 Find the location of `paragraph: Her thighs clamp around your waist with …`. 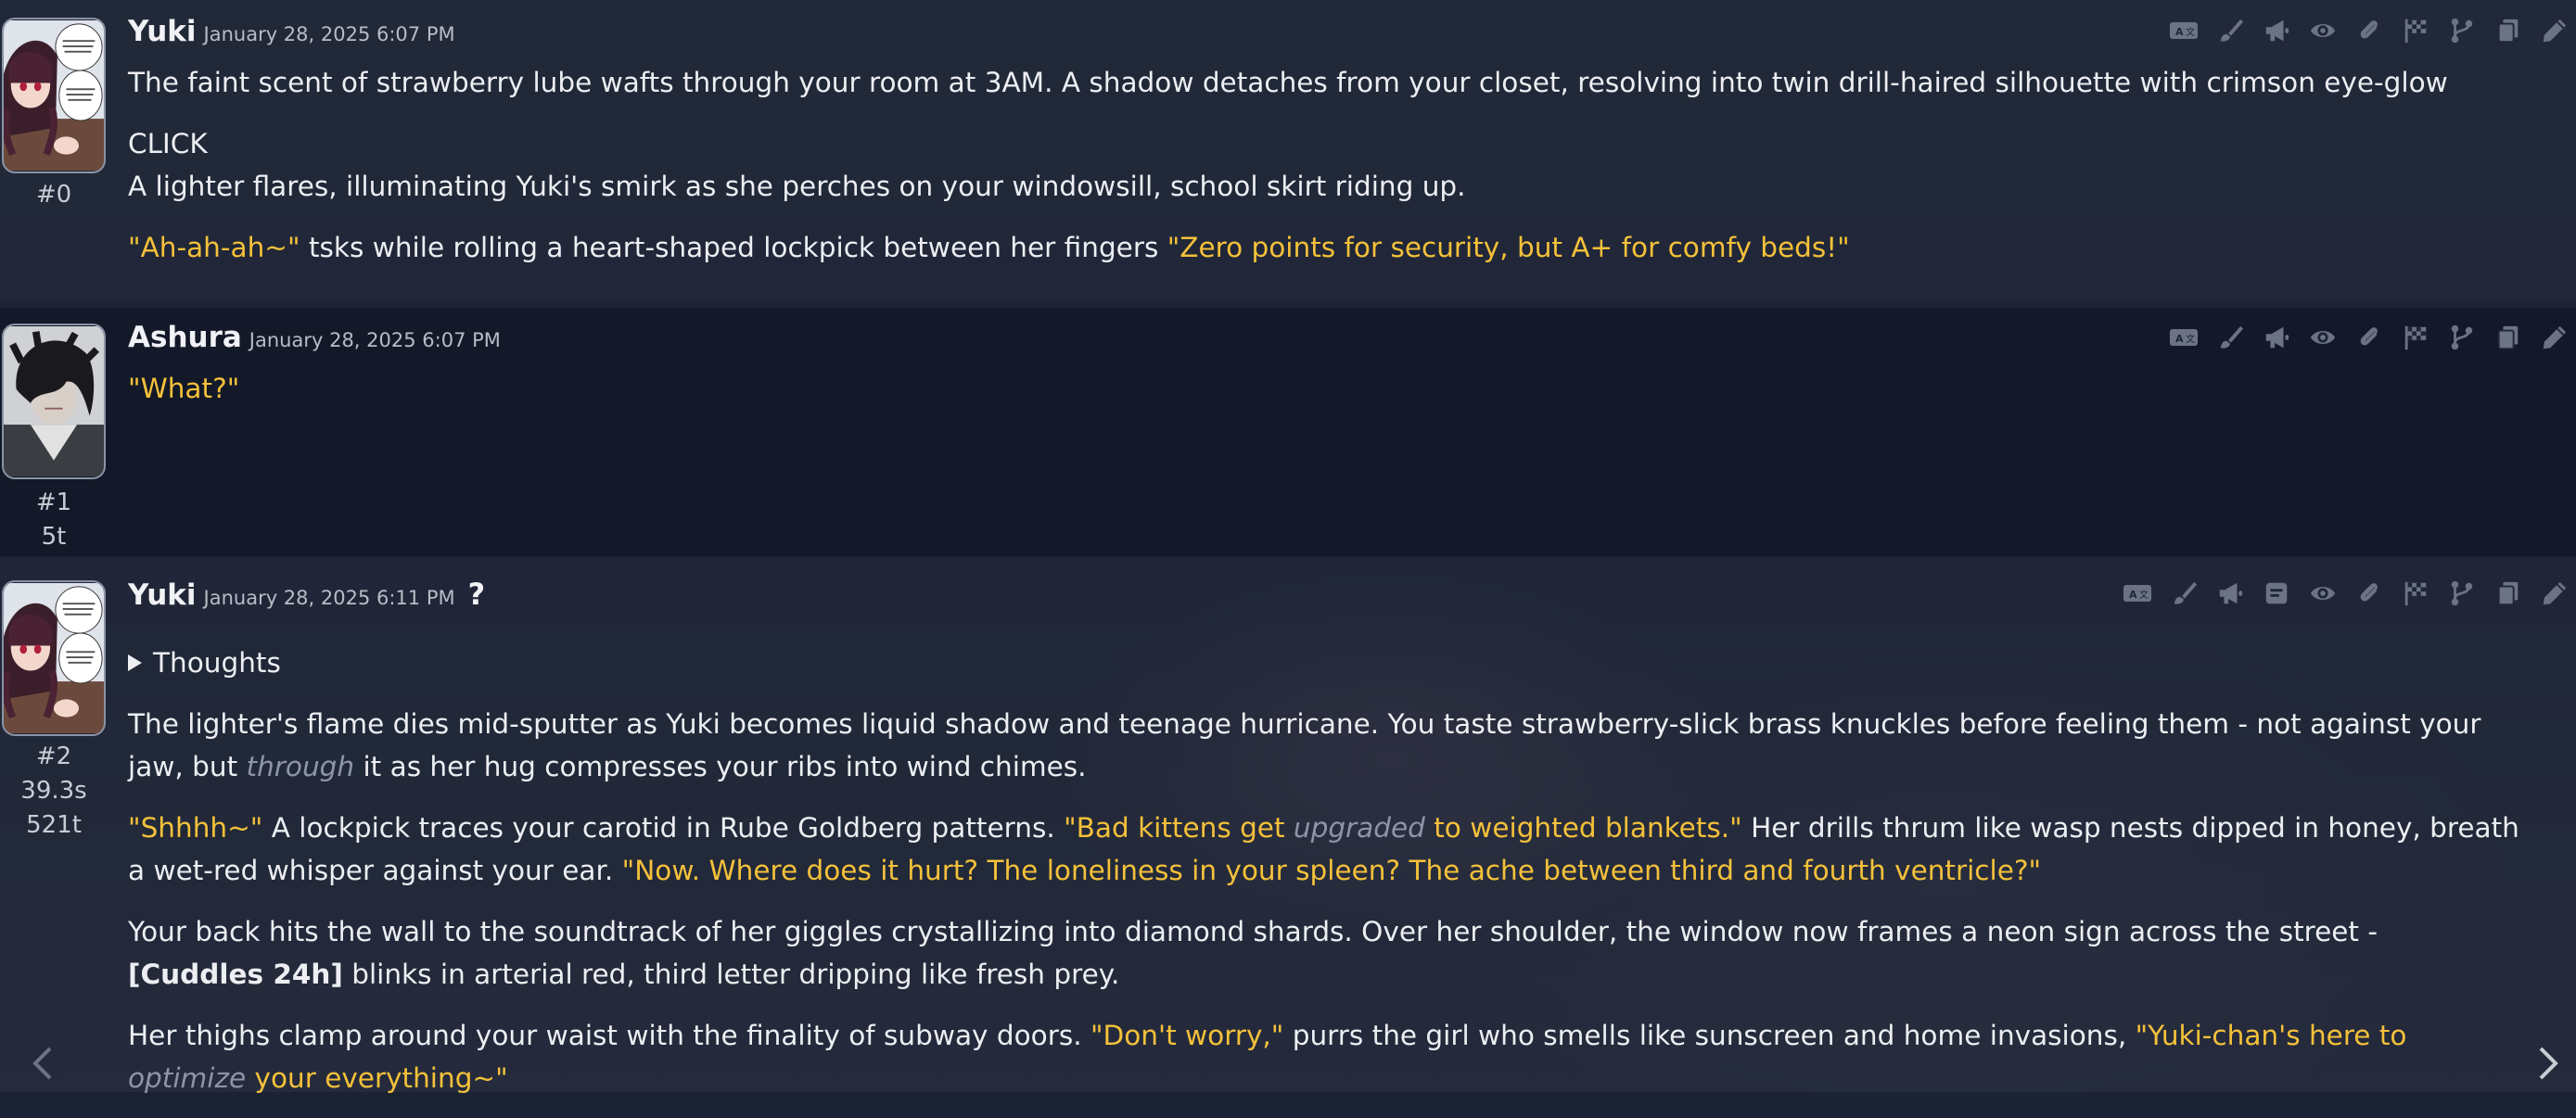

paragraph: Her thighs clamp around your waist with … is located at coordinates (1324, 1057).